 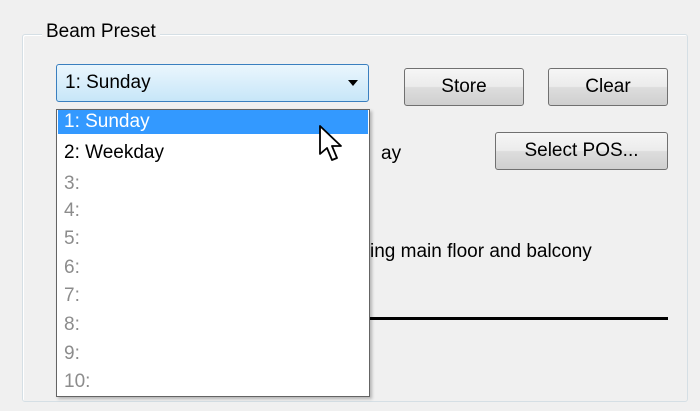 What do you see at coordinates (213, 325) in the screenshot?
I see `dropdown-option: 8:` at bounding box center [213, 325].